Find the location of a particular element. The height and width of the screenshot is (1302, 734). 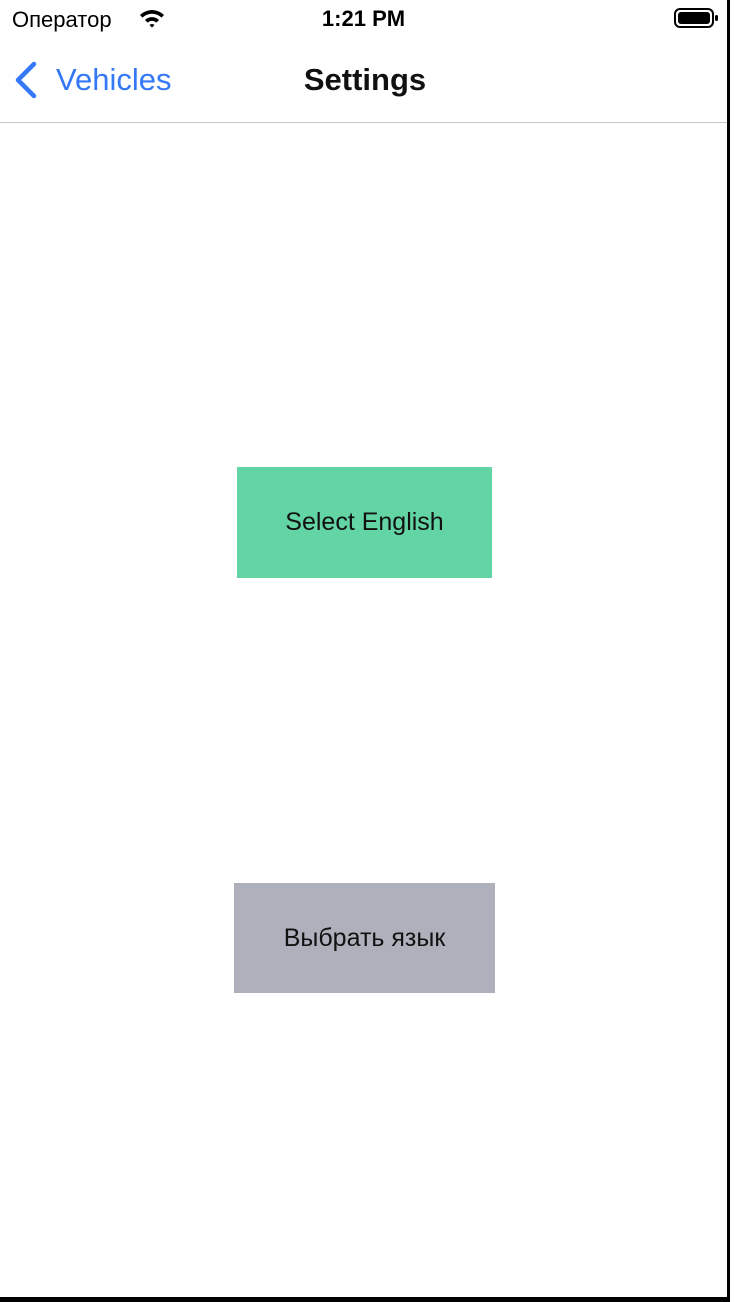

status-time: 1:21 PM is located at coordinates (363, 18).